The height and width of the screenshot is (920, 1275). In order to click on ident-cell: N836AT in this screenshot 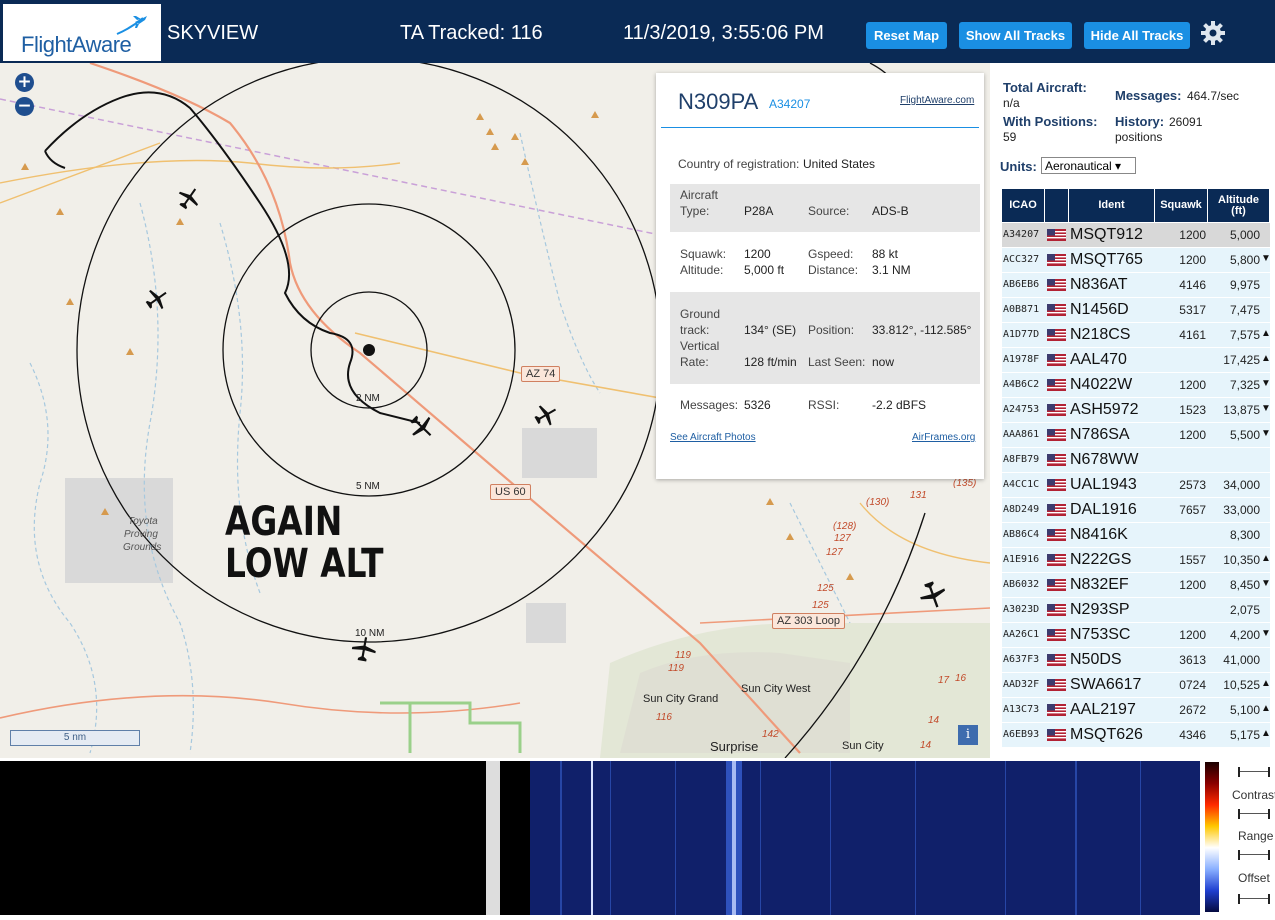, I will do `click(1099, 284)`.